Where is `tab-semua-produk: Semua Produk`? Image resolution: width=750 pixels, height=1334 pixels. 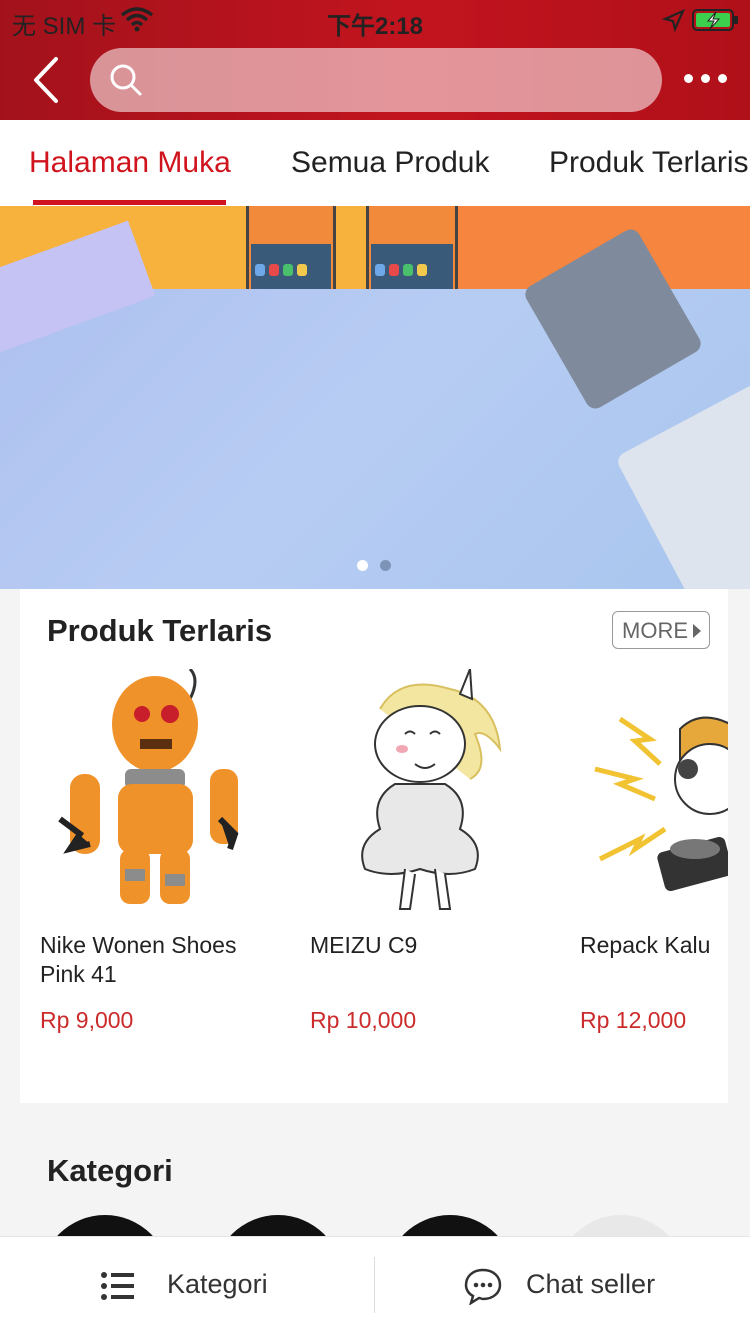
tab-semua-produk: Semua Produk is located at coordinates (390, 163).